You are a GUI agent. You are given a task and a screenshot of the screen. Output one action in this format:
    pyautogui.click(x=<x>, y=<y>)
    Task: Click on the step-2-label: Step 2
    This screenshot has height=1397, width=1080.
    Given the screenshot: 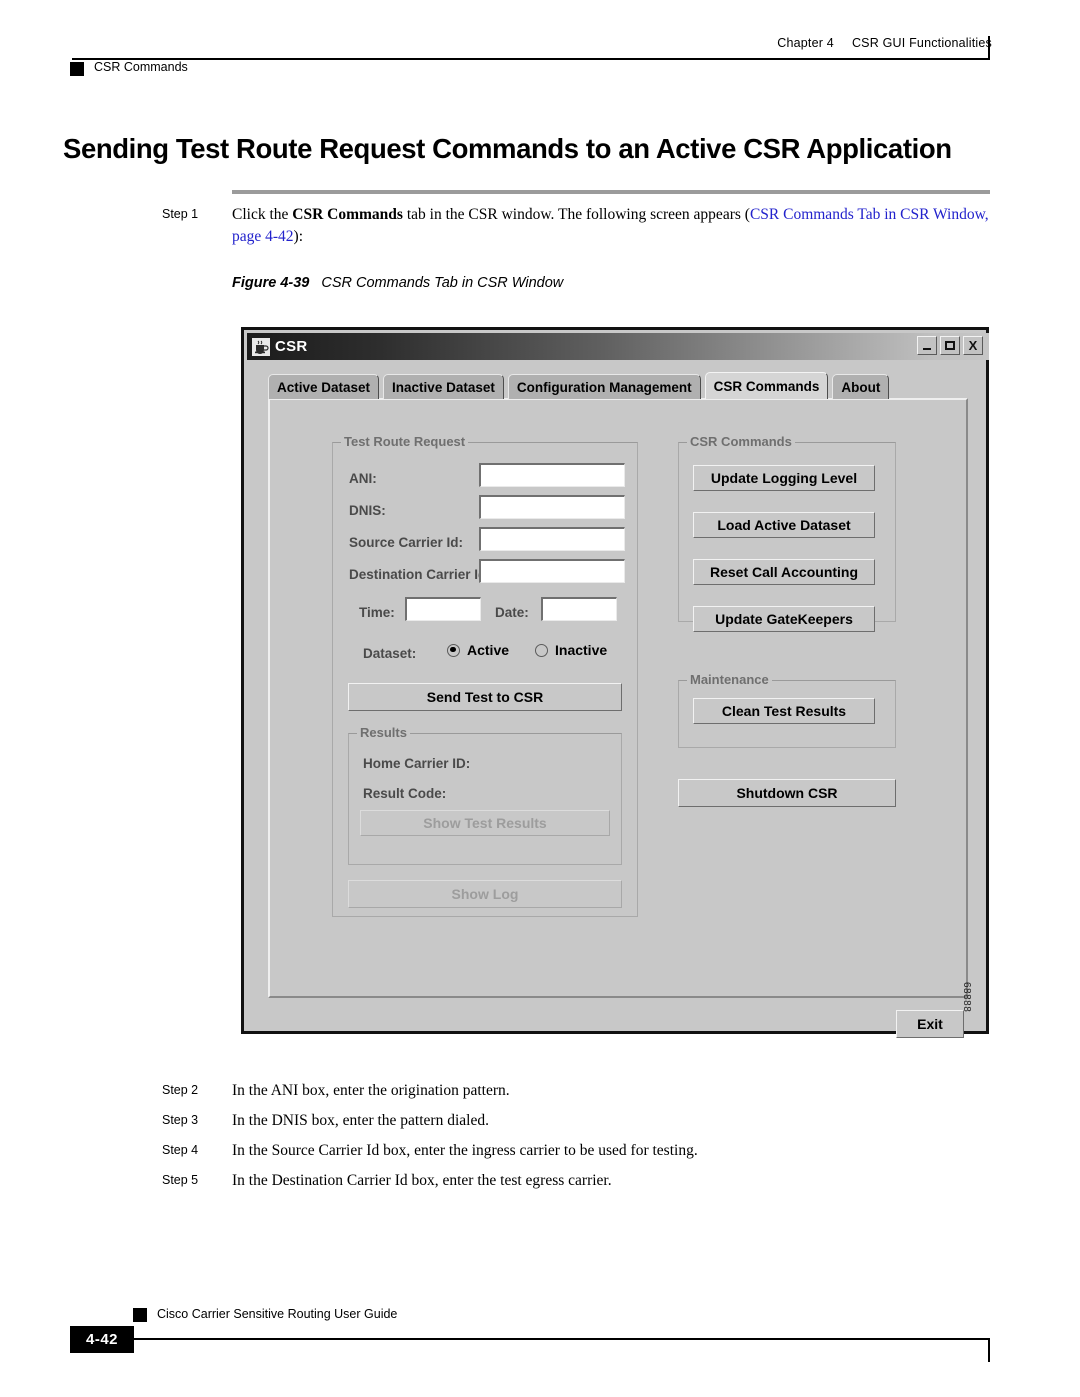 What is the action you would take?
    pyautogui.click(x=180, y=1090)
    